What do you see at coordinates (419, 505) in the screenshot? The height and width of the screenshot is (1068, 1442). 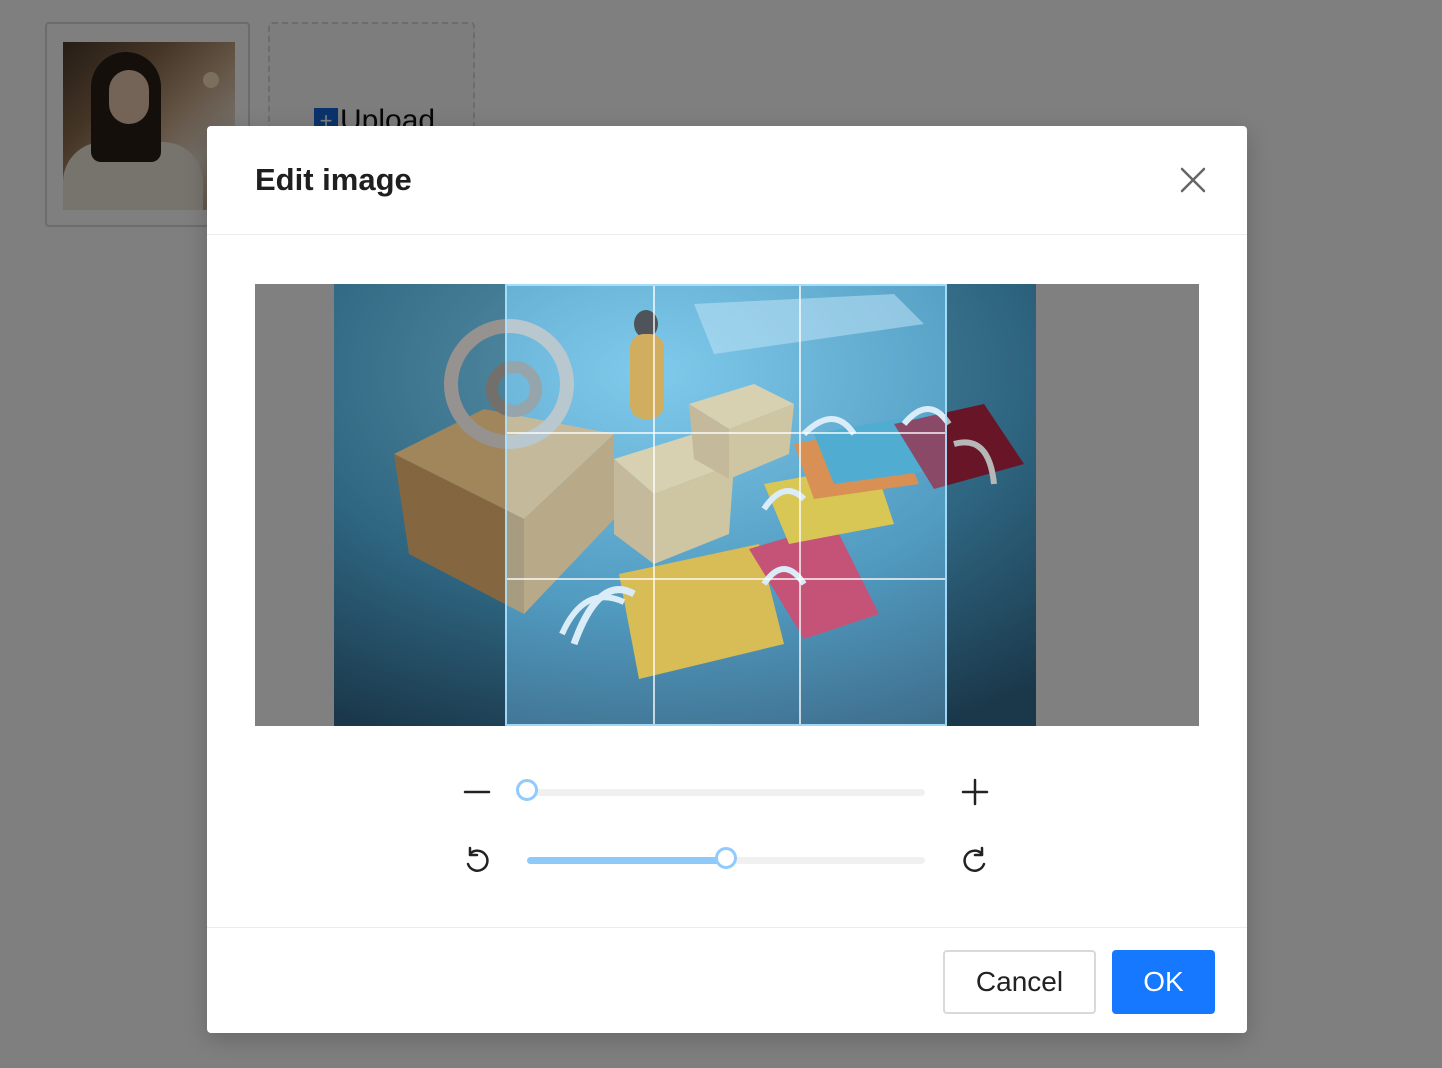 I see `crop-mask-left` at bounding box center [419, 505].